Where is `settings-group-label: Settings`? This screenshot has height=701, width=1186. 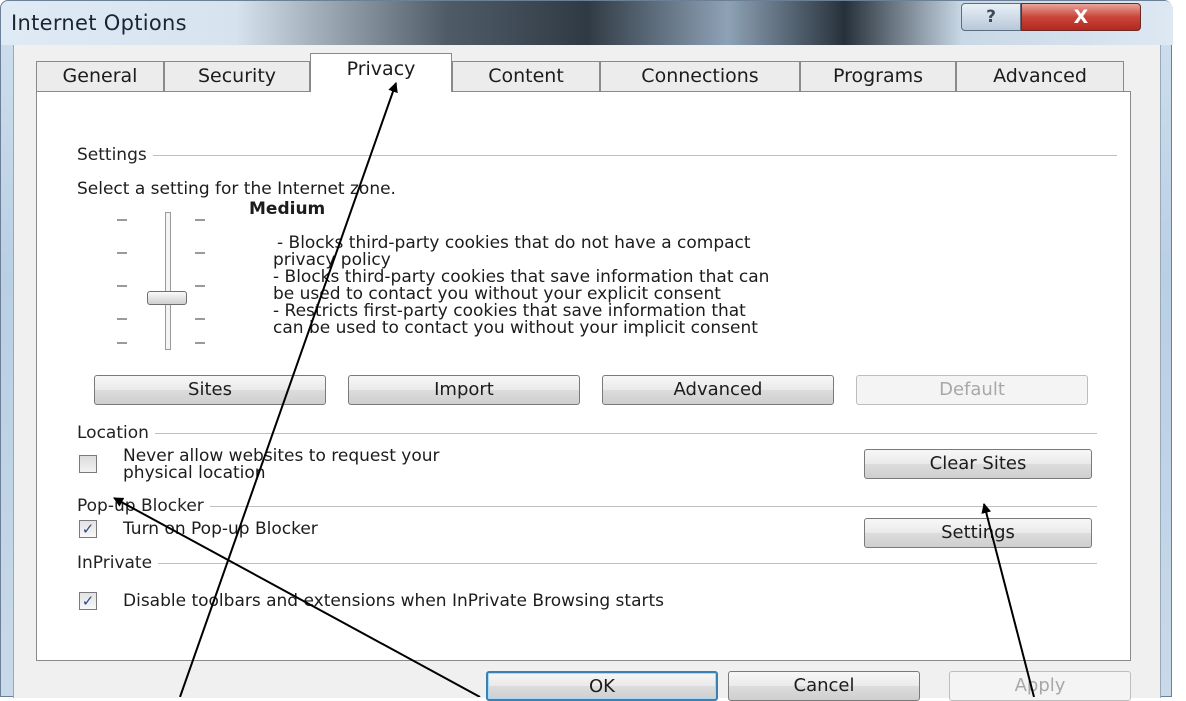
settings-group-label: Settings is located at coordinates (115, 155).